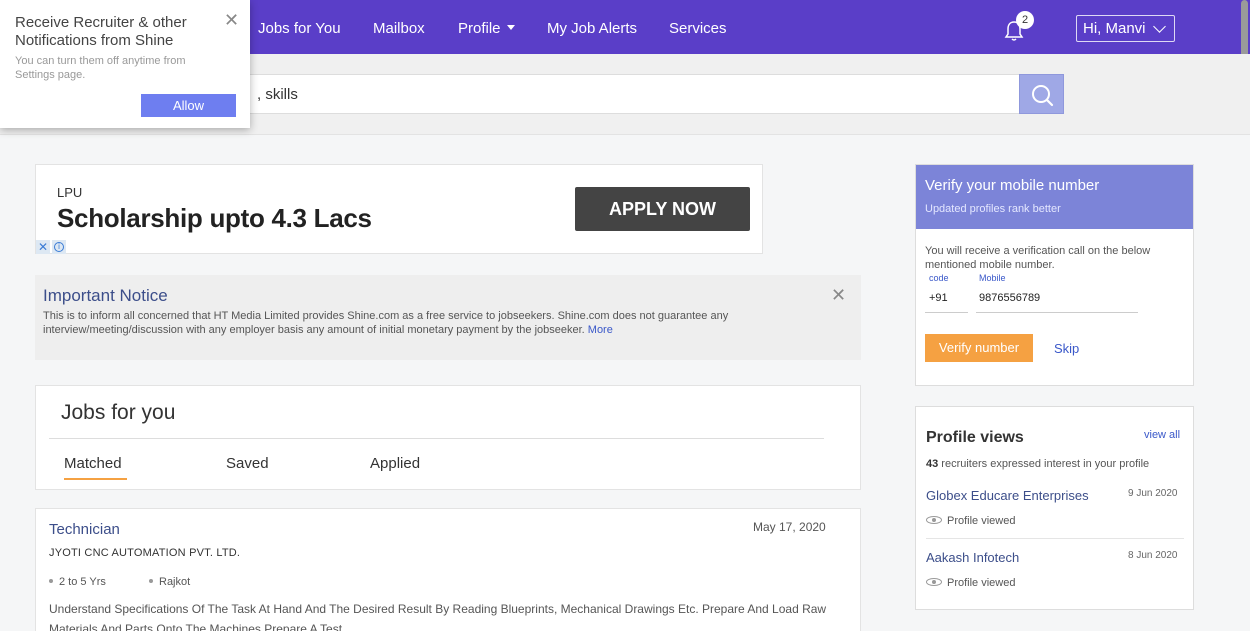  I want to click on notification-badge: 2, so click(1025, 20).